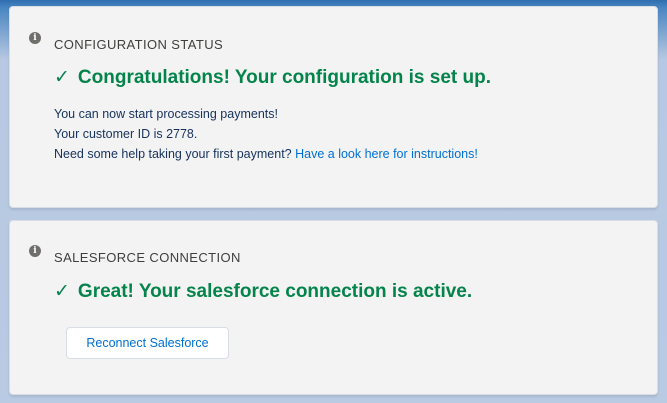 This screenshot has width=667, height=403. What do you see at coordinates (386, 154) in the screenshot?
I see `instructions-link: Have a look here for instructions!` at bounding box center [386, 154].